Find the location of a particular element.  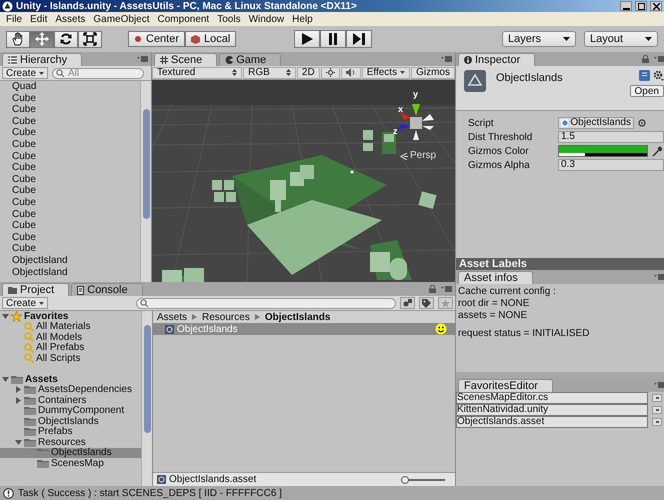

asset-labels-header: Asset Labels is located at coordinates (560, 264).